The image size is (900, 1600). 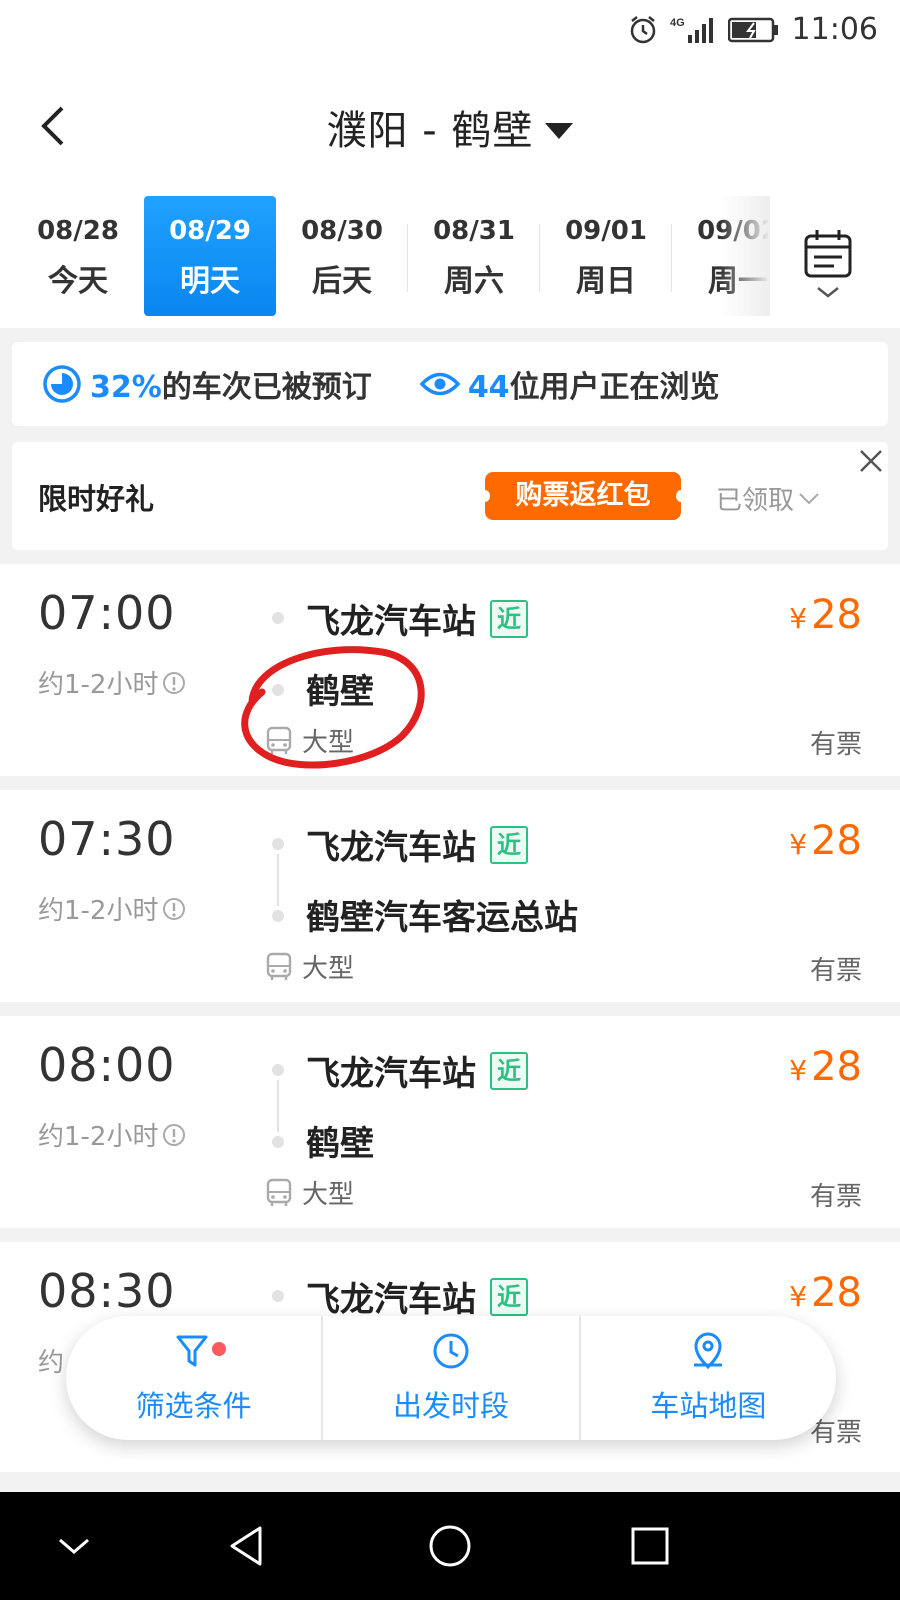 I want to click on nav-back-button, so click(x=248, y=1546).